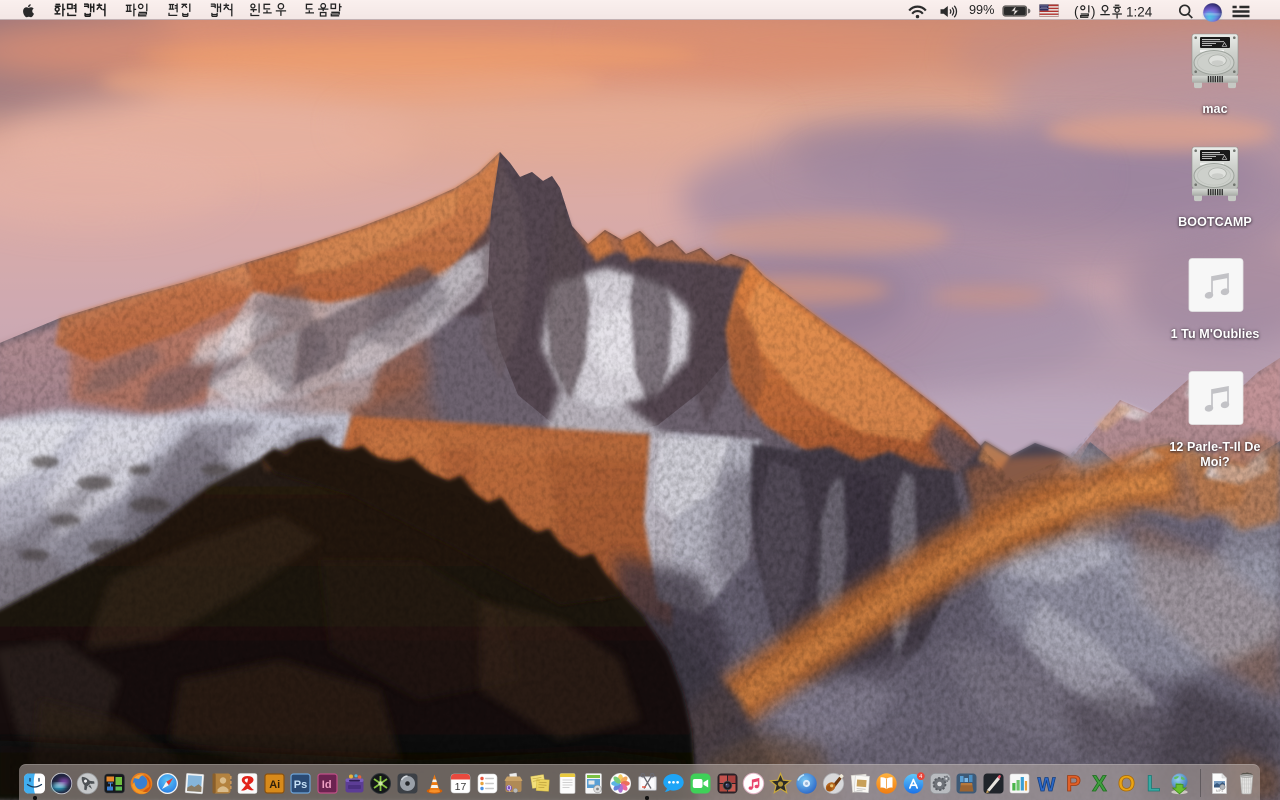  I want to click on svg-text: P, so click(1073, 783).